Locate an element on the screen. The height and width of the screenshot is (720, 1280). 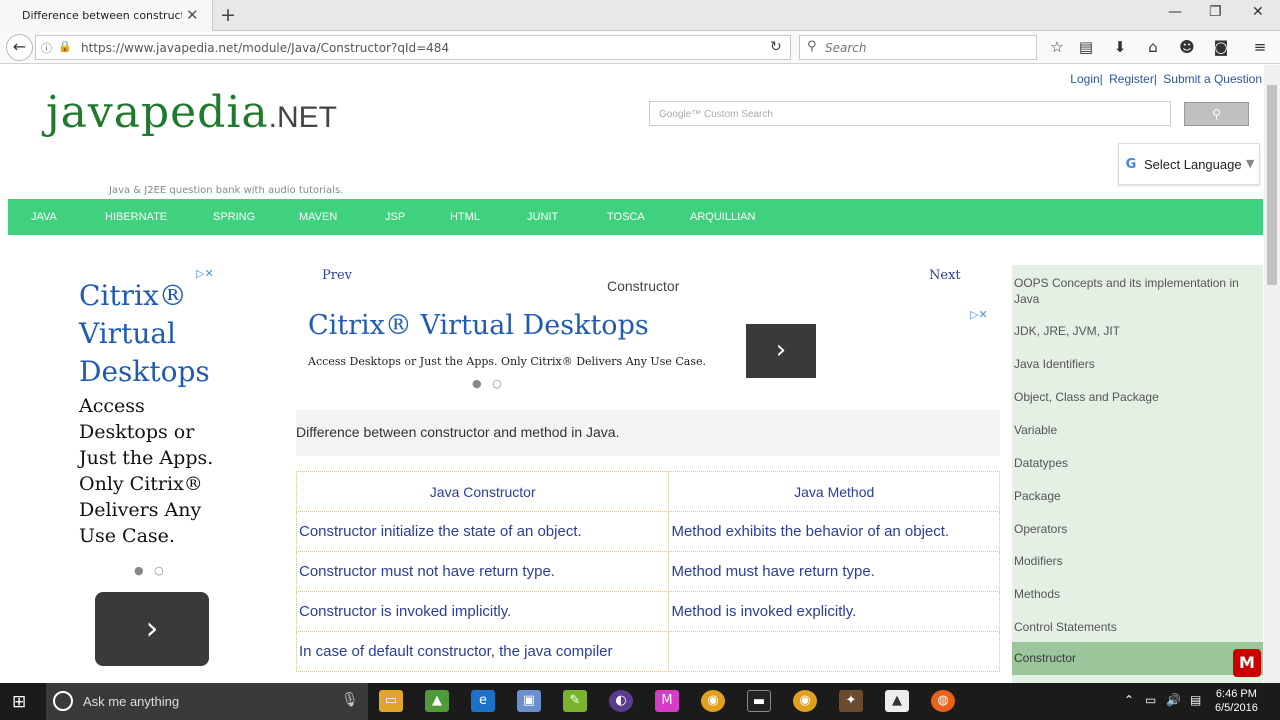
dropdown-arrow-icon: ▼ is located at coordinates (1250, 163).